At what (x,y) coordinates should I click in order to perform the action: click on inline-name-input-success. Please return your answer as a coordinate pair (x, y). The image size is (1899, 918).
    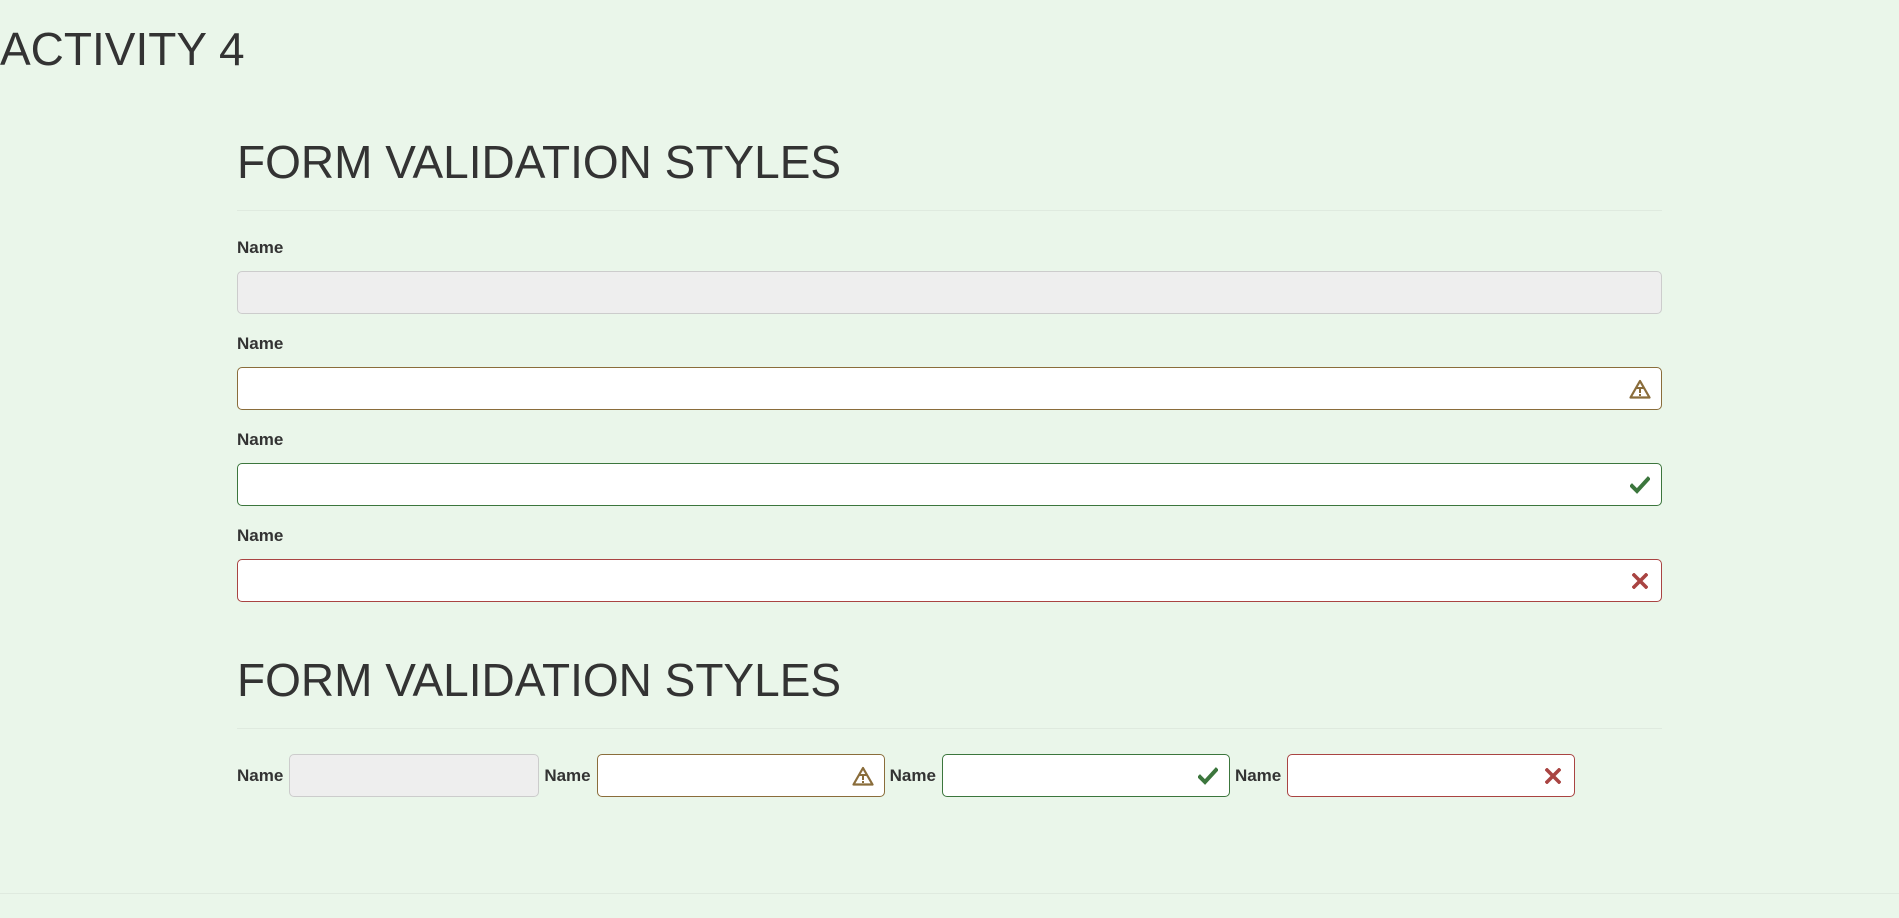
    Looking at the image, I should click on (1085, 775).